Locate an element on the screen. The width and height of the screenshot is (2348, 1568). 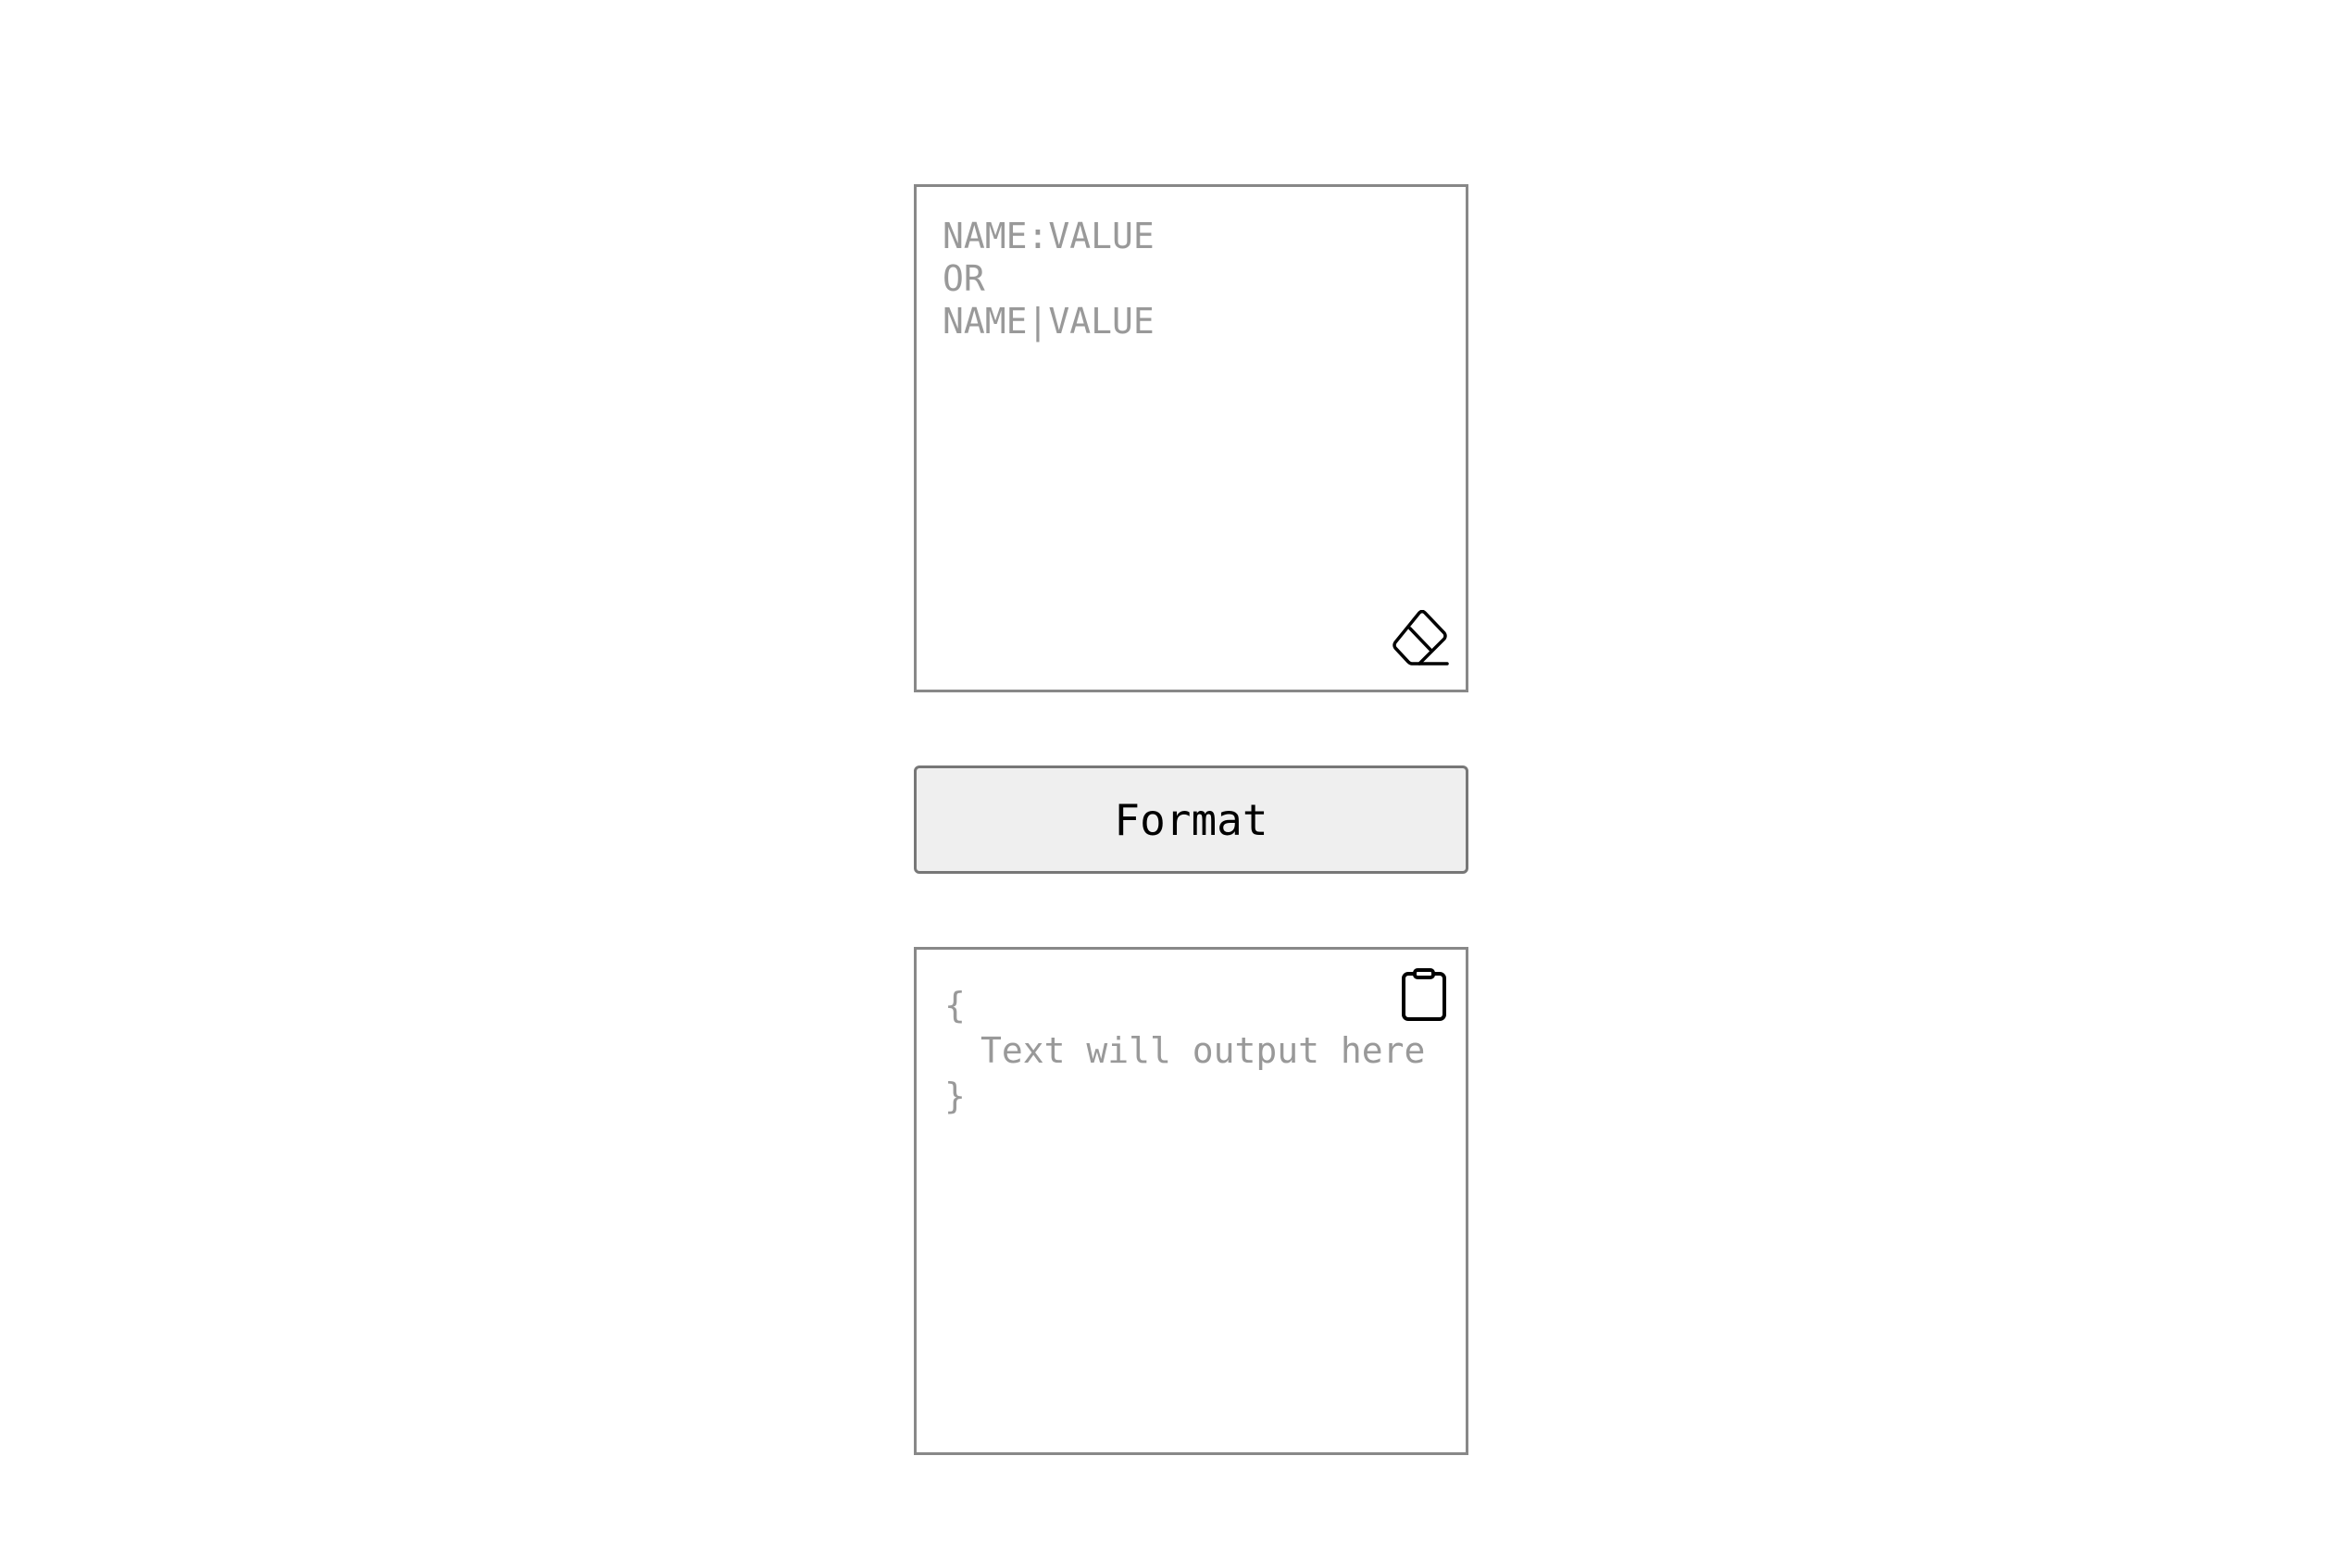
output-text: {Text will output here} is located at coordinates (1185, 1050).